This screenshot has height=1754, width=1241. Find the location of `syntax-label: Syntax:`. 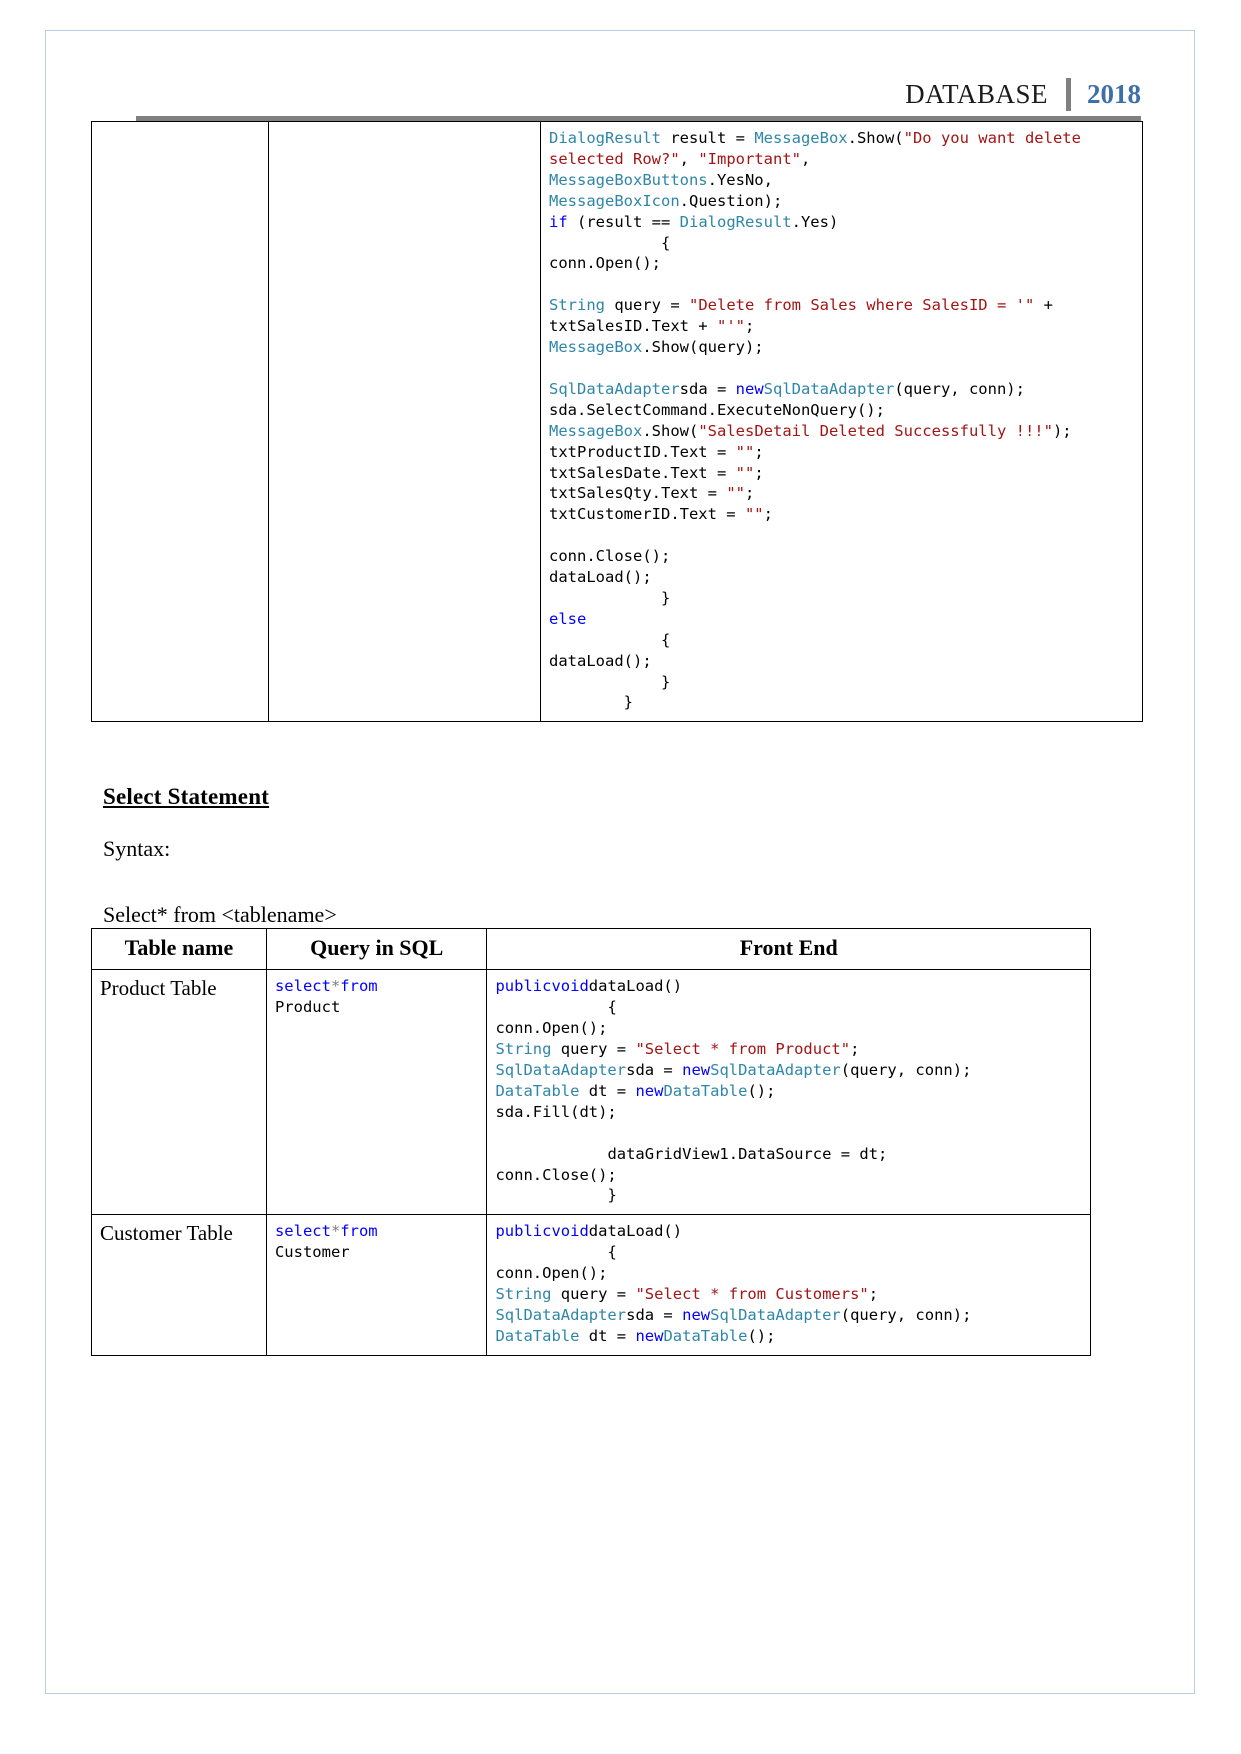

syntax-label: Syntax: is located at coordinates (137, 849).